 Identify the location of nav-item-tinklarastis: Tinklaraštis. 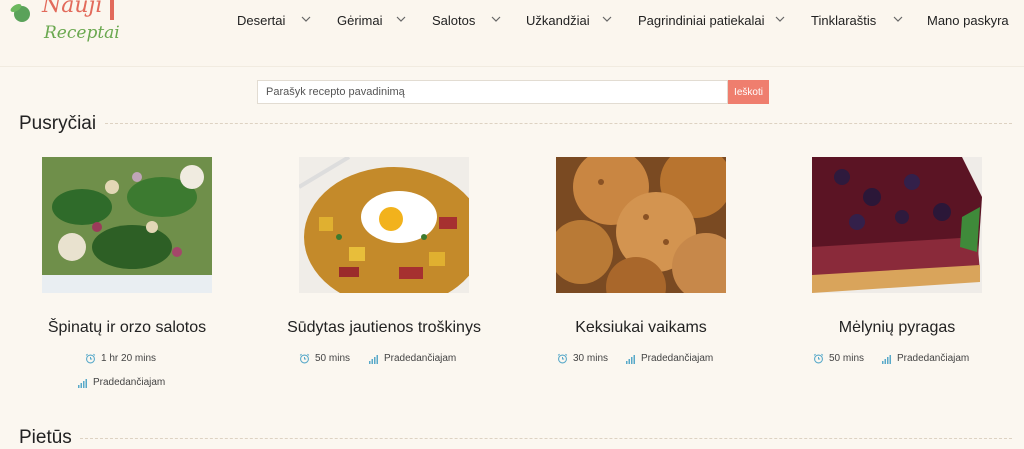
(843, 20).